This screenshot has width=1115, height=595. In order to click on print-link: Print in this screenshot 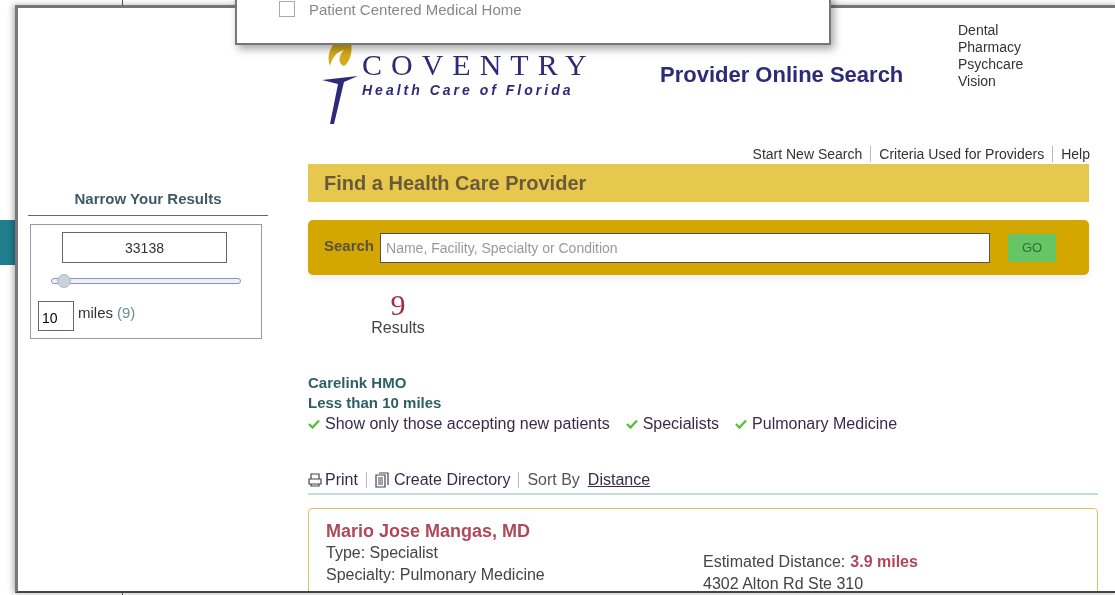, I will do `click(333, 480)`.